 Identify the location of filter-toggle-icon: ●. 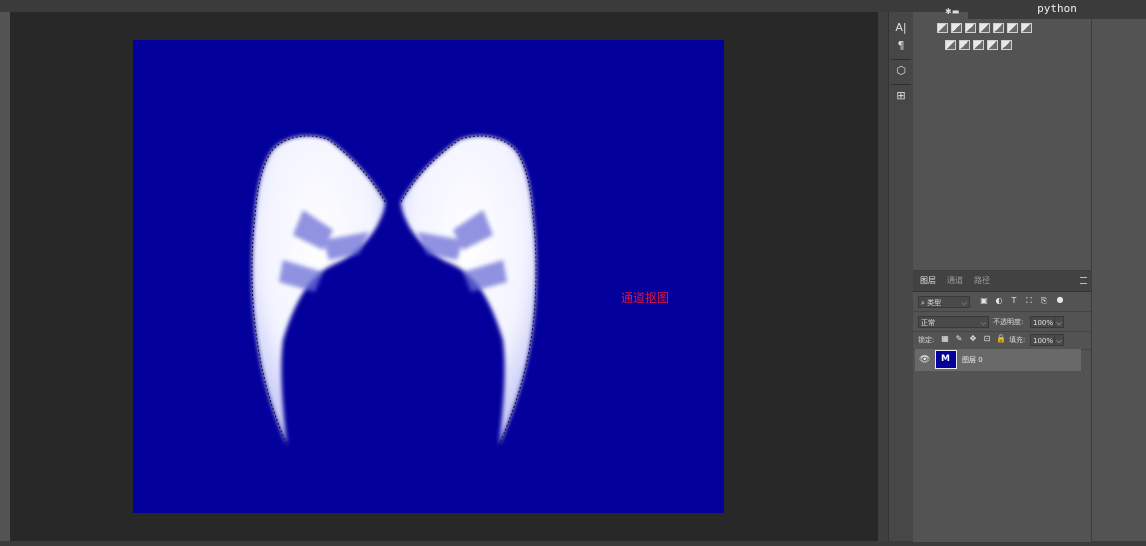
(1060, 299).